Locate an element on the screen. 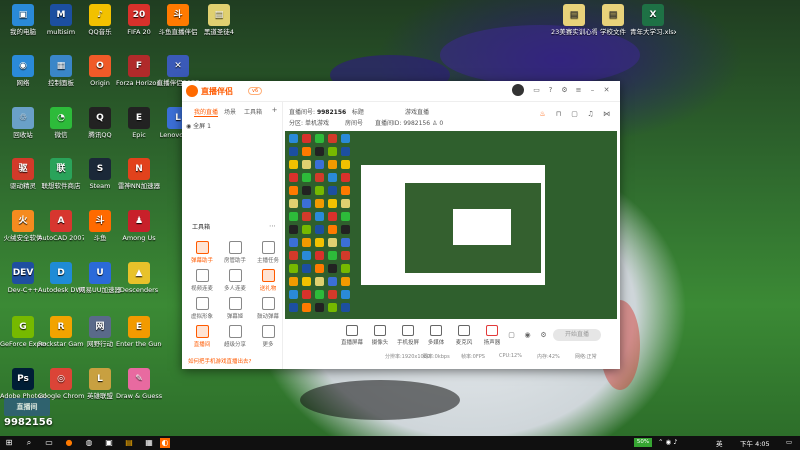 This screenshot has width=800, height=450. record-icon: ▢ is located at coordinates (574, 114).